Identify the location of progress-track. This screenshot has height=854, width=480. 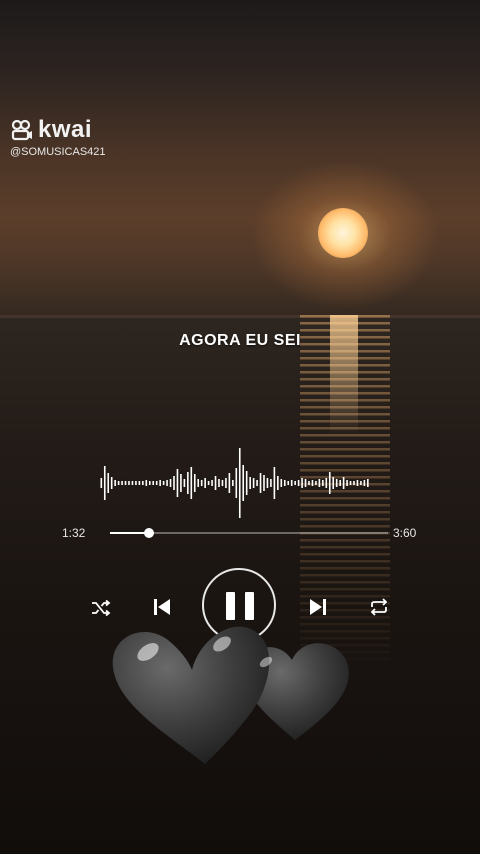
(249, 533).